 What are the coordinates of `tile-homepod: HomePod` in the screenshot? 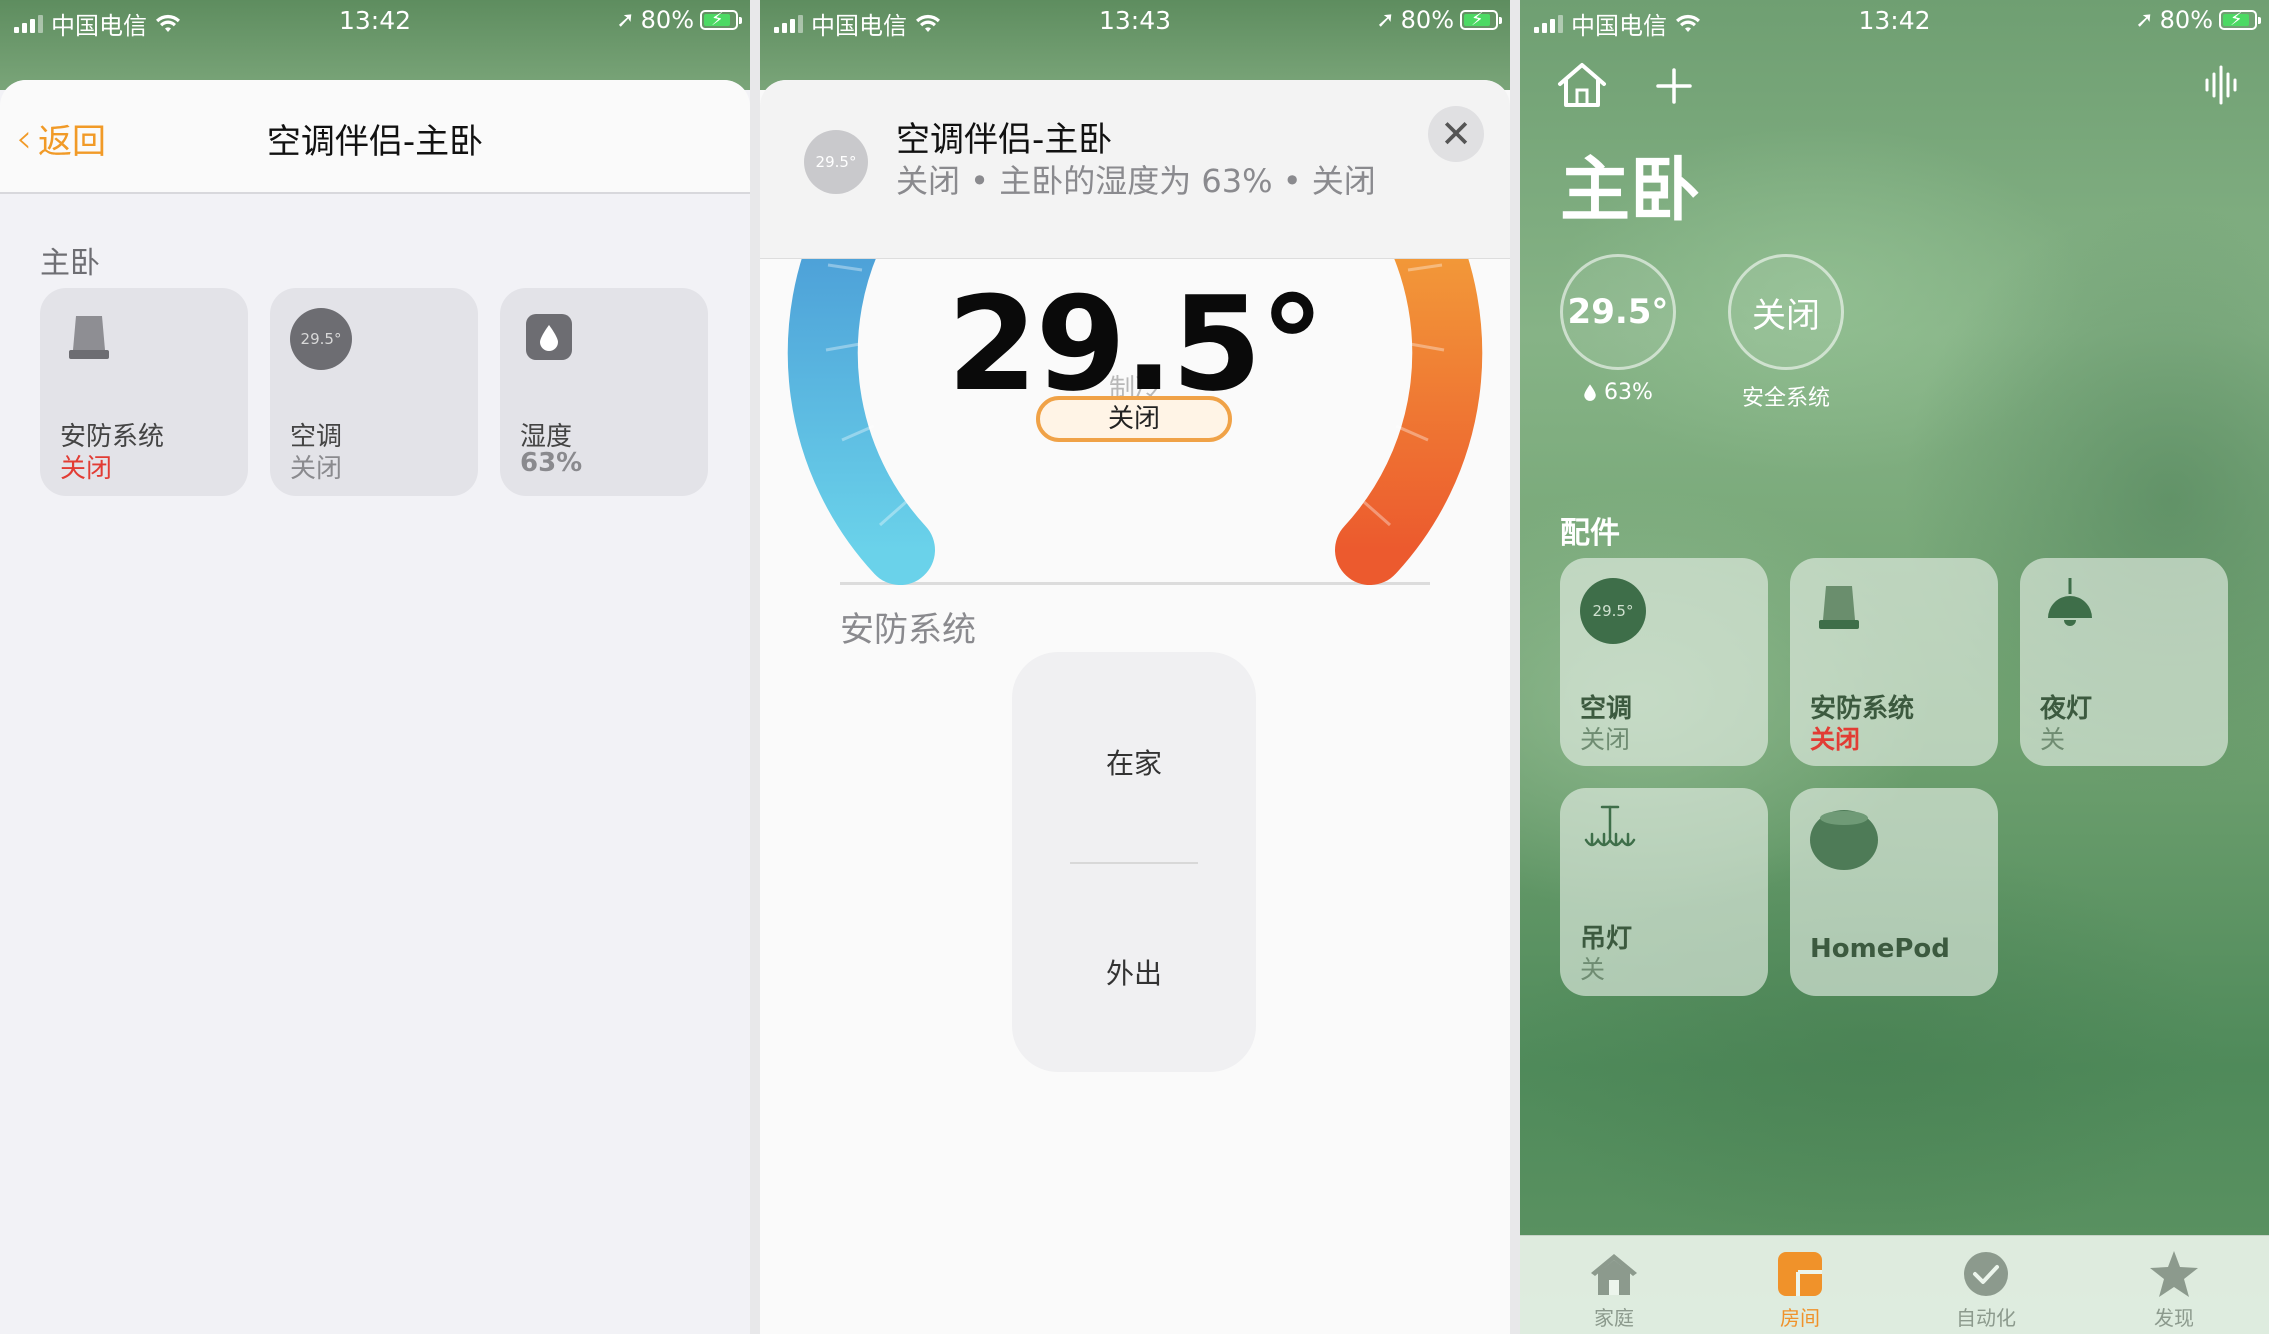 It's located at (1894, 892).